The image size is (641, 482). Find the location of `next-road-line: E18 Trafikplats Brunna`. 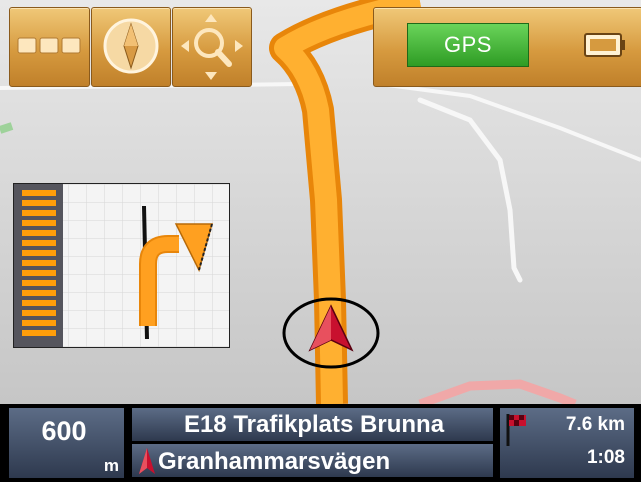

next-road-line: E18 Trafikplats Brunna is located at coordinates (312, 424).